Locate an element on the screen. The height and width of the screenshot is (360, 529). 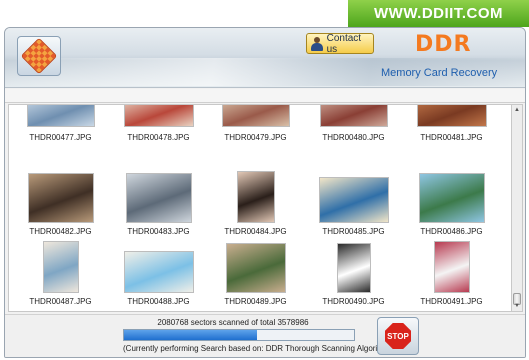
product-name: Memory Card Recovery is located at coordinates (439, 73).